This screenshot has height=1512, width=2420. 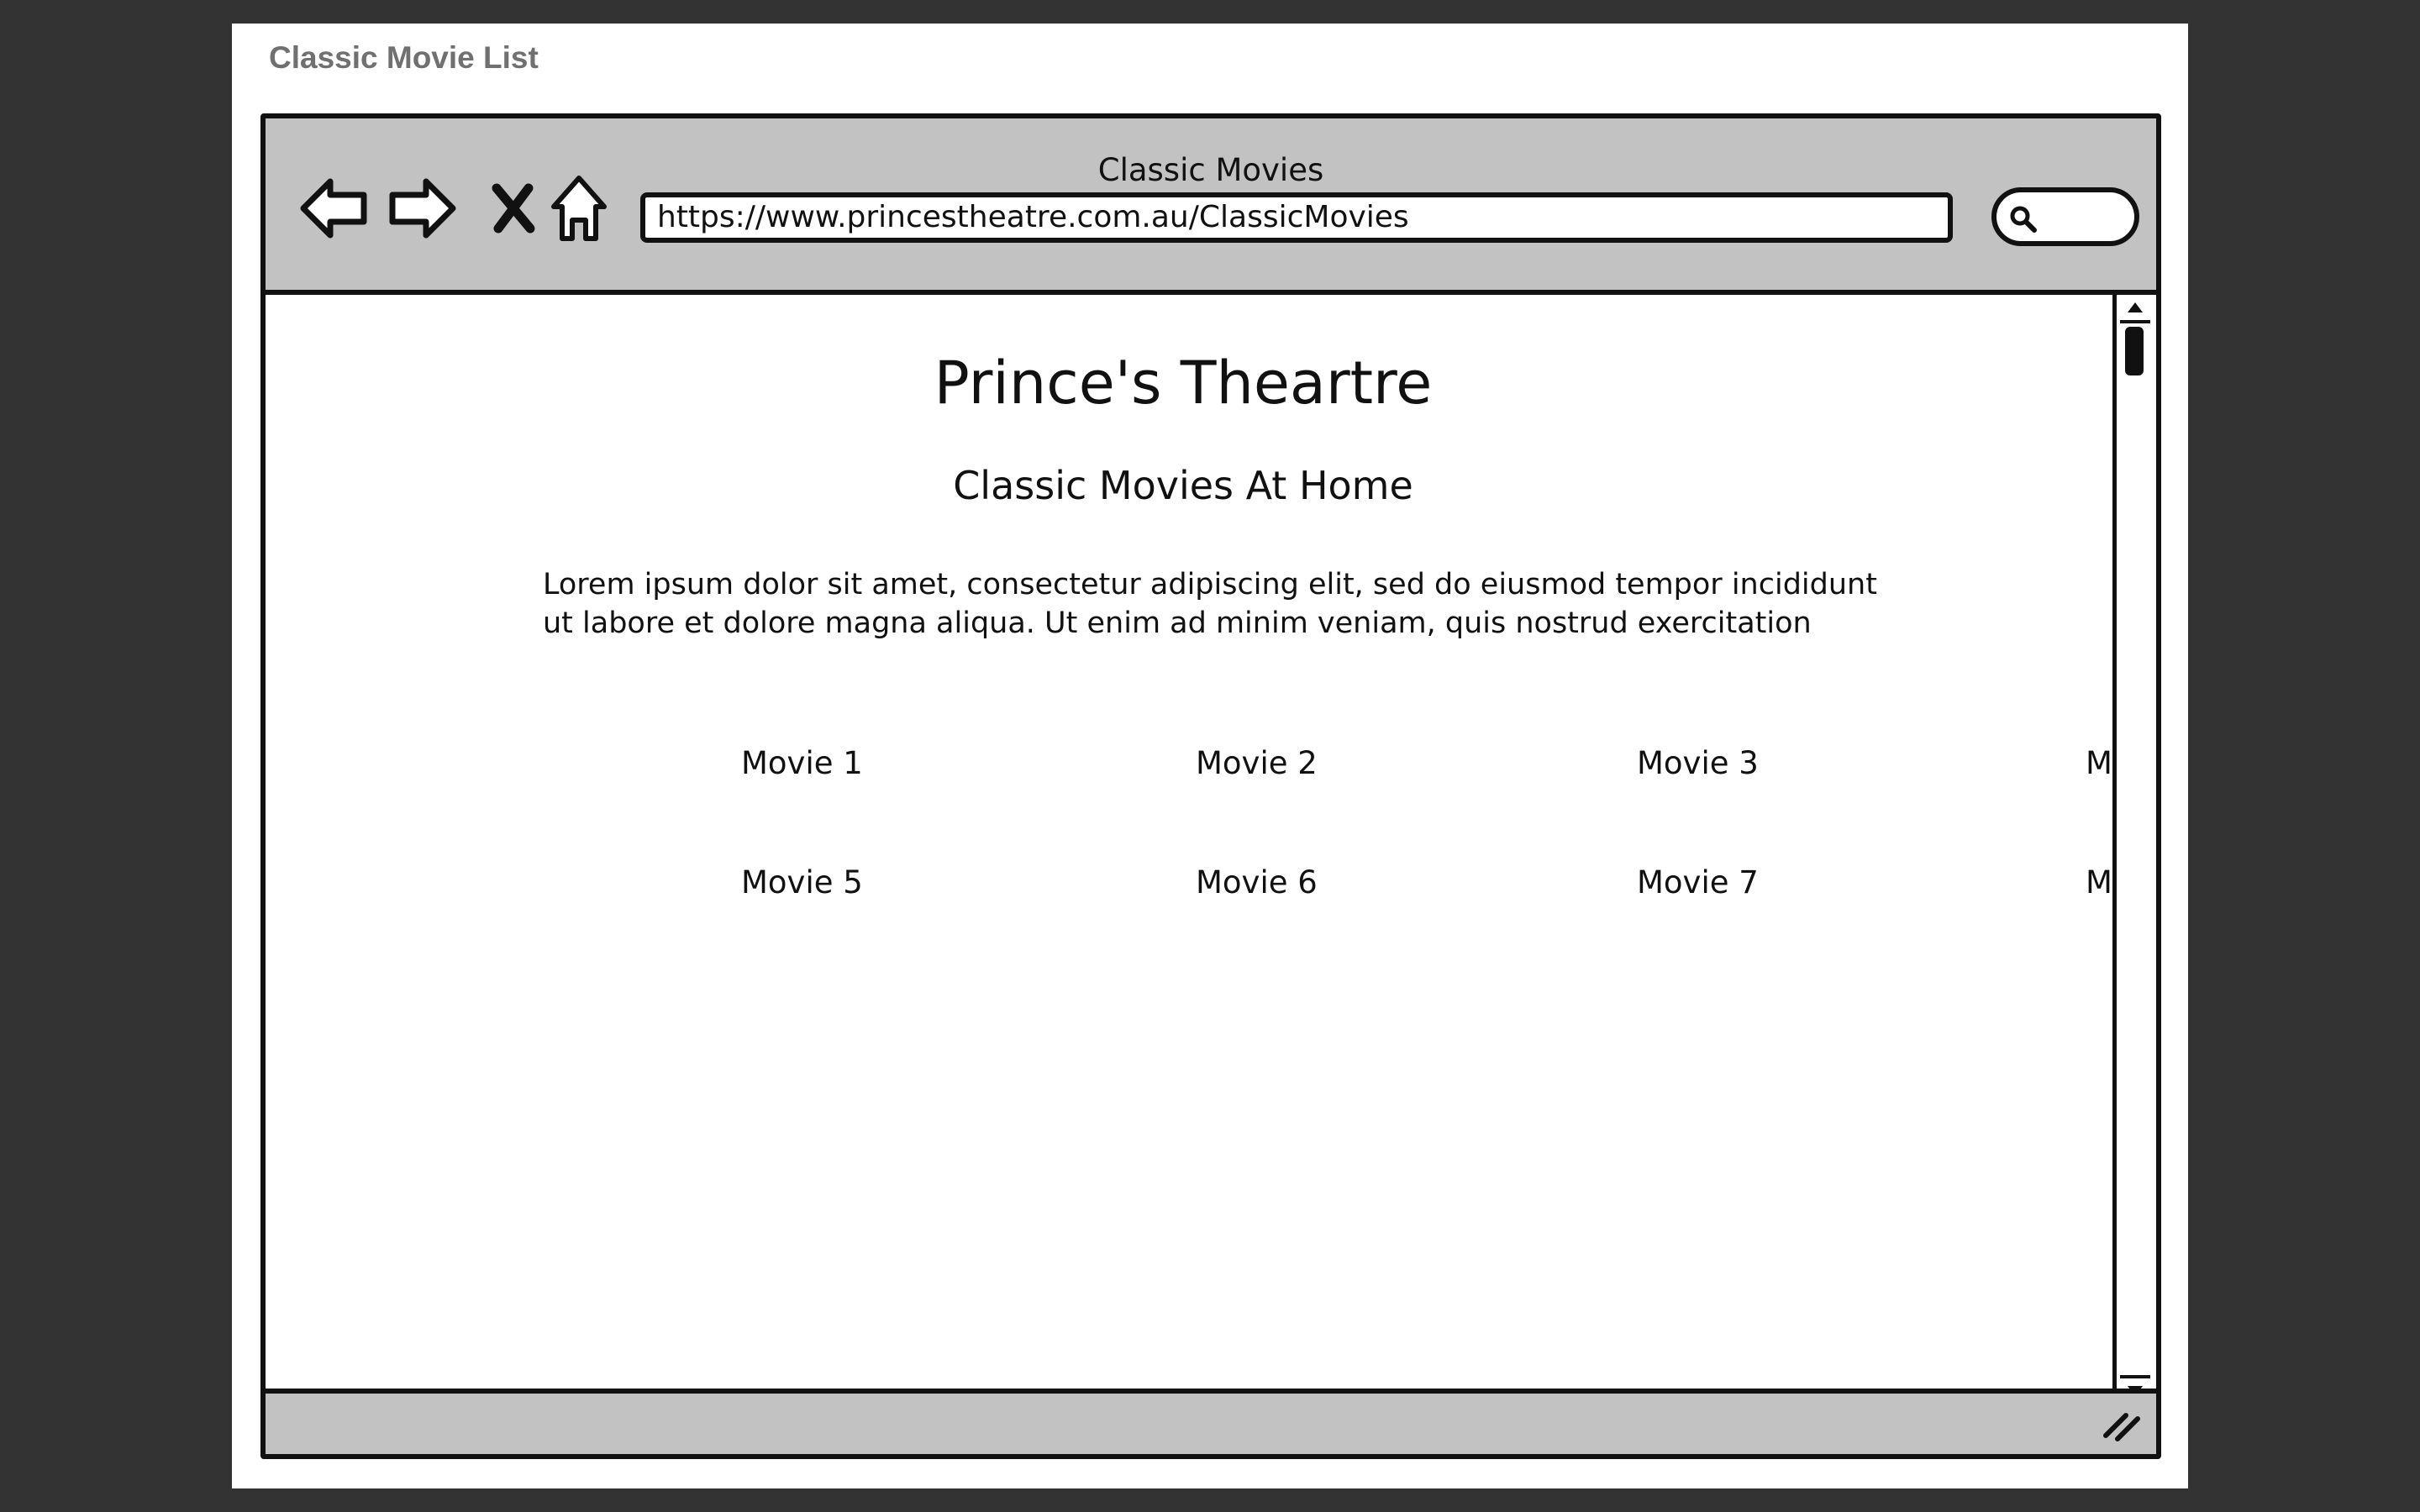 I want to click on close-icon, so click(x=513, y=208).